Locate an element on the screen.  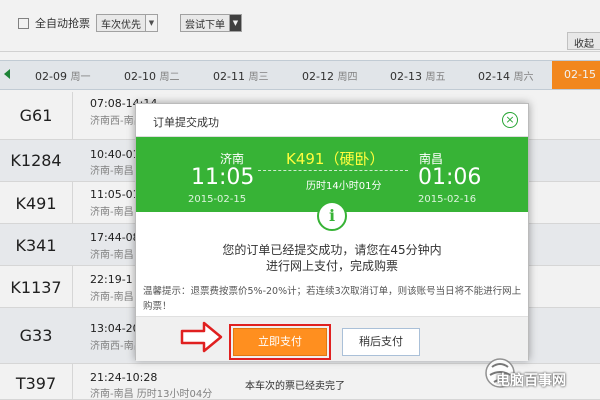
dialog-title: 订单提交成功 is located at coordinates (332, 120).